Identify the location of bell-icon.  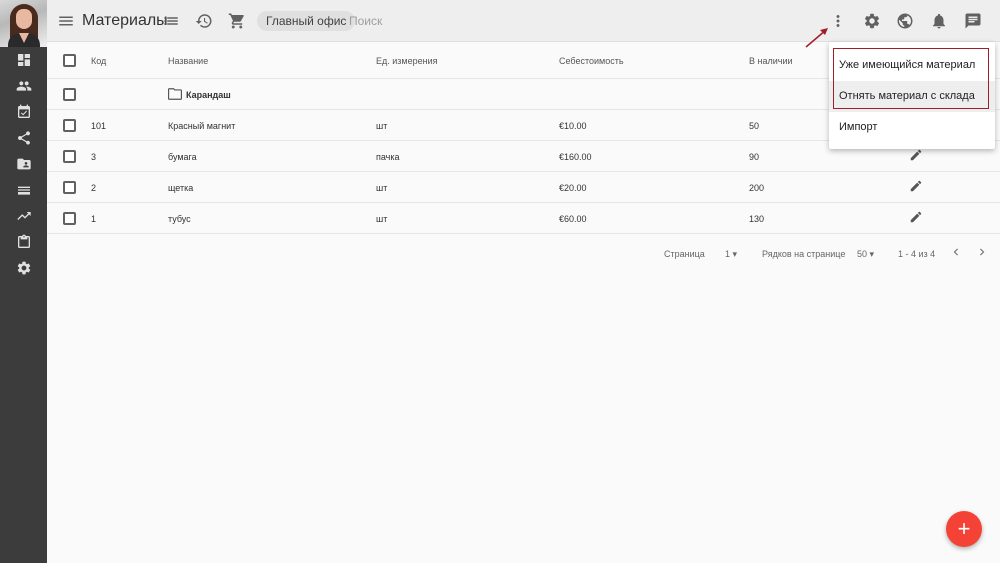
(939, 21).